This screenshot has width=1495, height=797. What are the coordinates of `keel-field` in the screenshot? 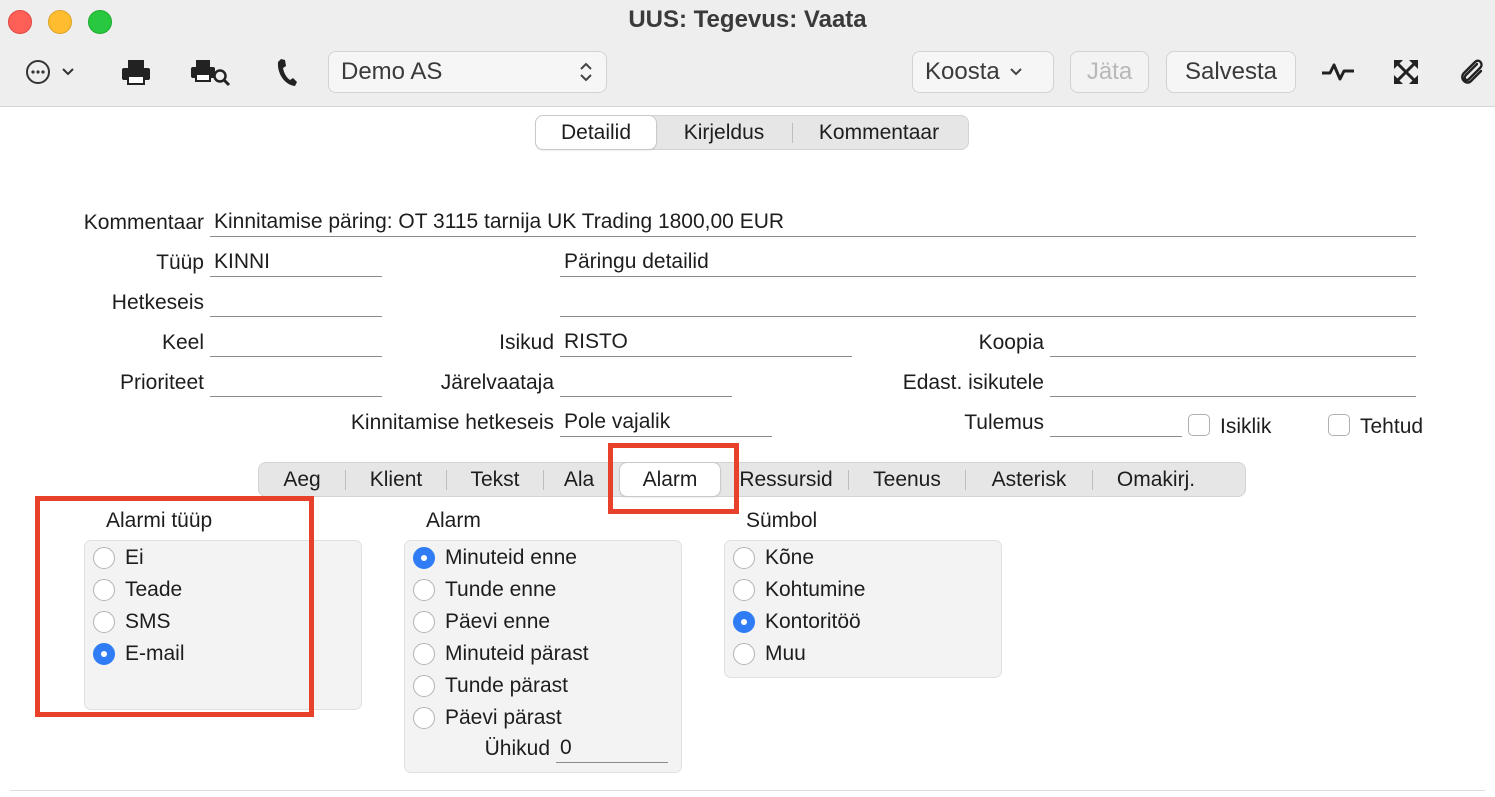 It's located at (296, 343).